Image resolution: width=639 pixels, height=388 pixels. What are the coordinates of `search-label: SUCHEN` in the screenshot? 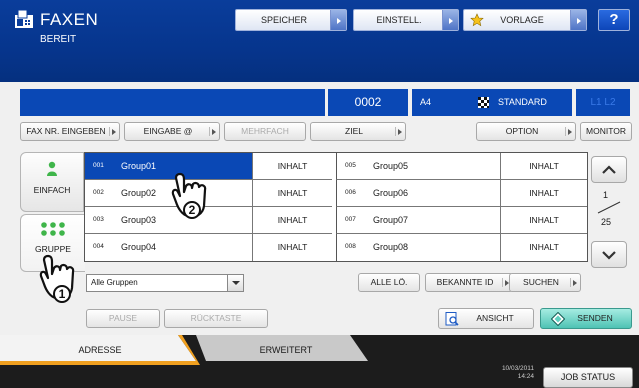 It's located at (541, 282).